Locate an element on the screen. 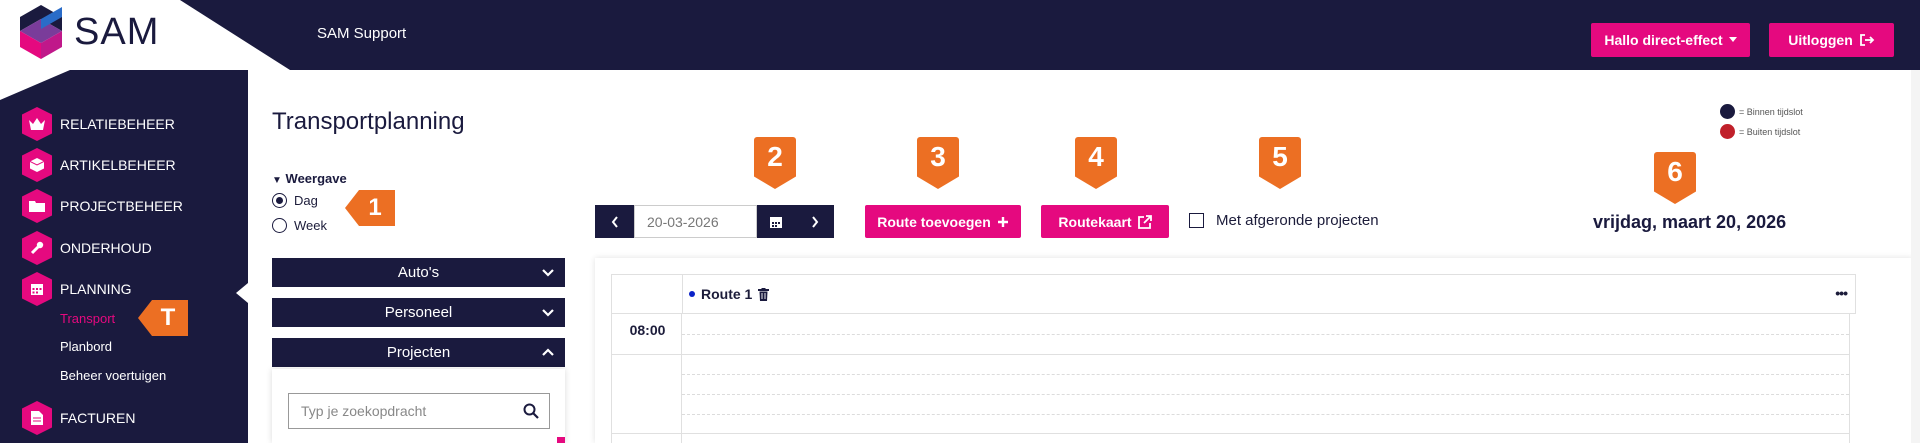 The image size is (1920, 443). logo: SAM is located at coordinates (89, 32).